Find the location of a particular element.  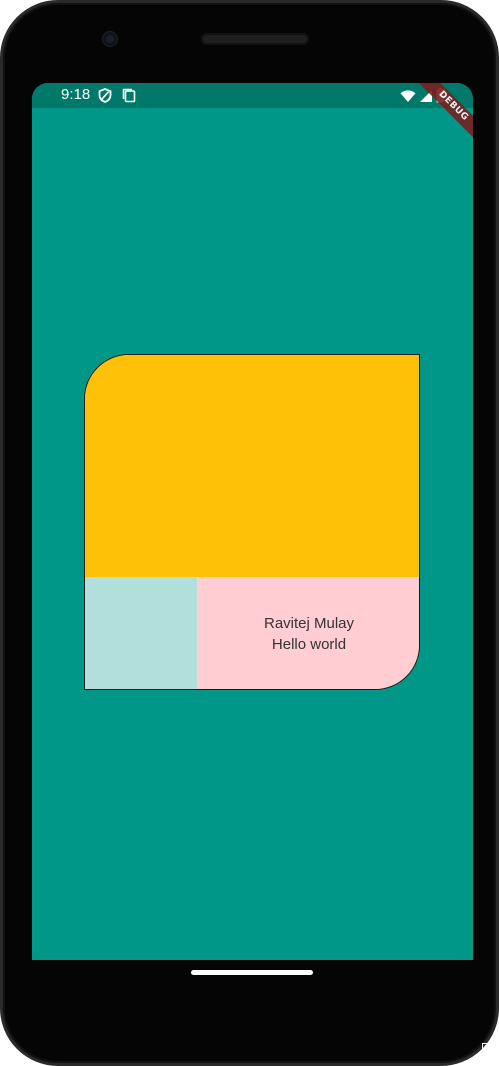

shield-icon is located at coordinates (105, 95).